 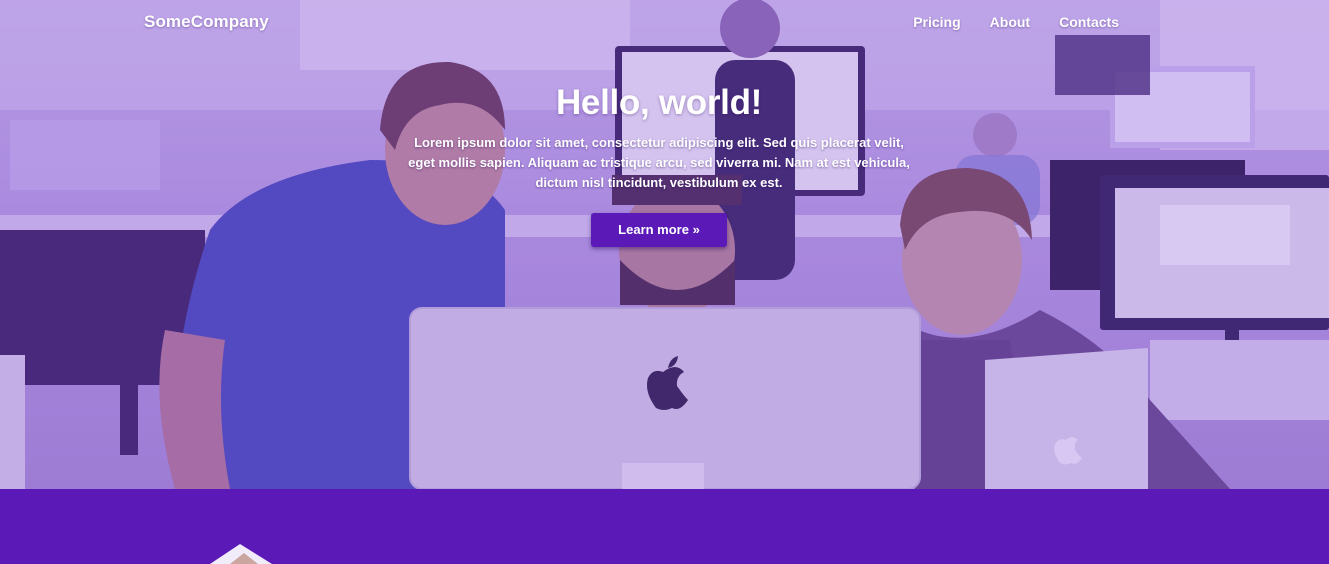 What do you see at coordinates (1089, 22) in the screenshot?
I see `nav-link-contacts: Contacts` at bounding box center [1089, 22].